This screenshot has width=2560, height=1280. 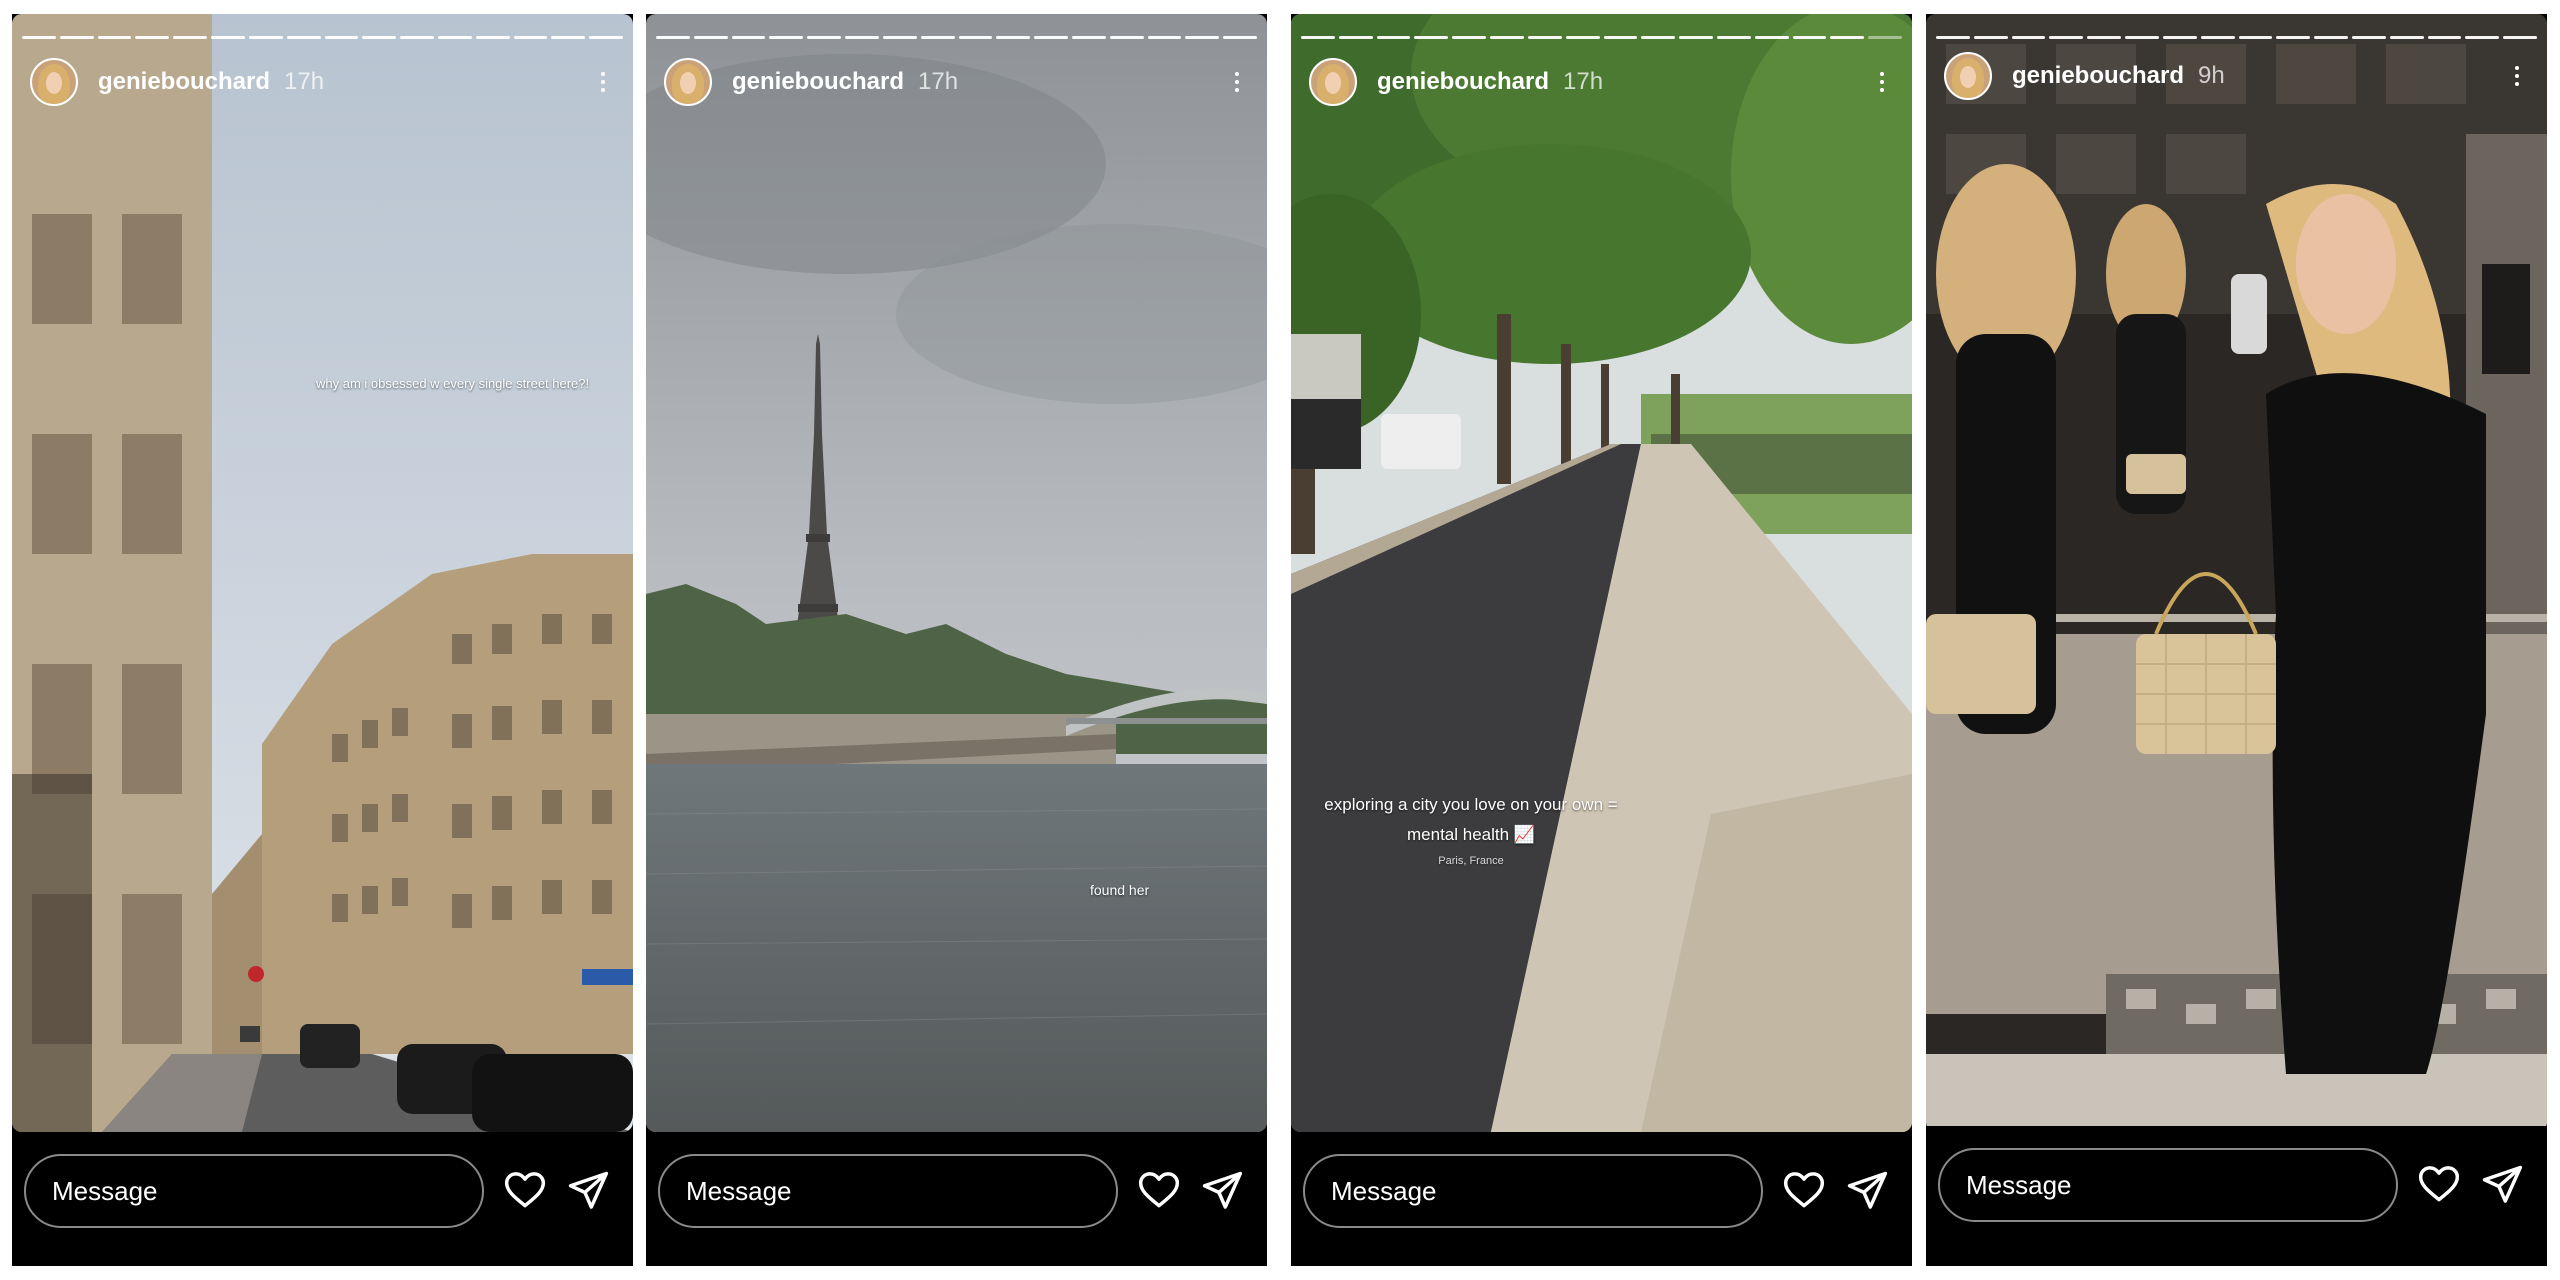 What do you see at coordinates (1471, 861) in the screenshot?
I see `location-sticker: Paris, France` at bounding box center [1471, 861].